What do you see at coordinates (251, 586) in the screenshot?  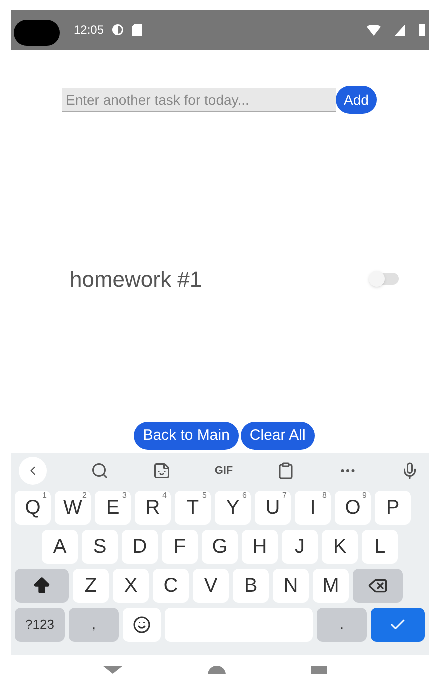 I see `key: B` at bounding box center [251, 586].